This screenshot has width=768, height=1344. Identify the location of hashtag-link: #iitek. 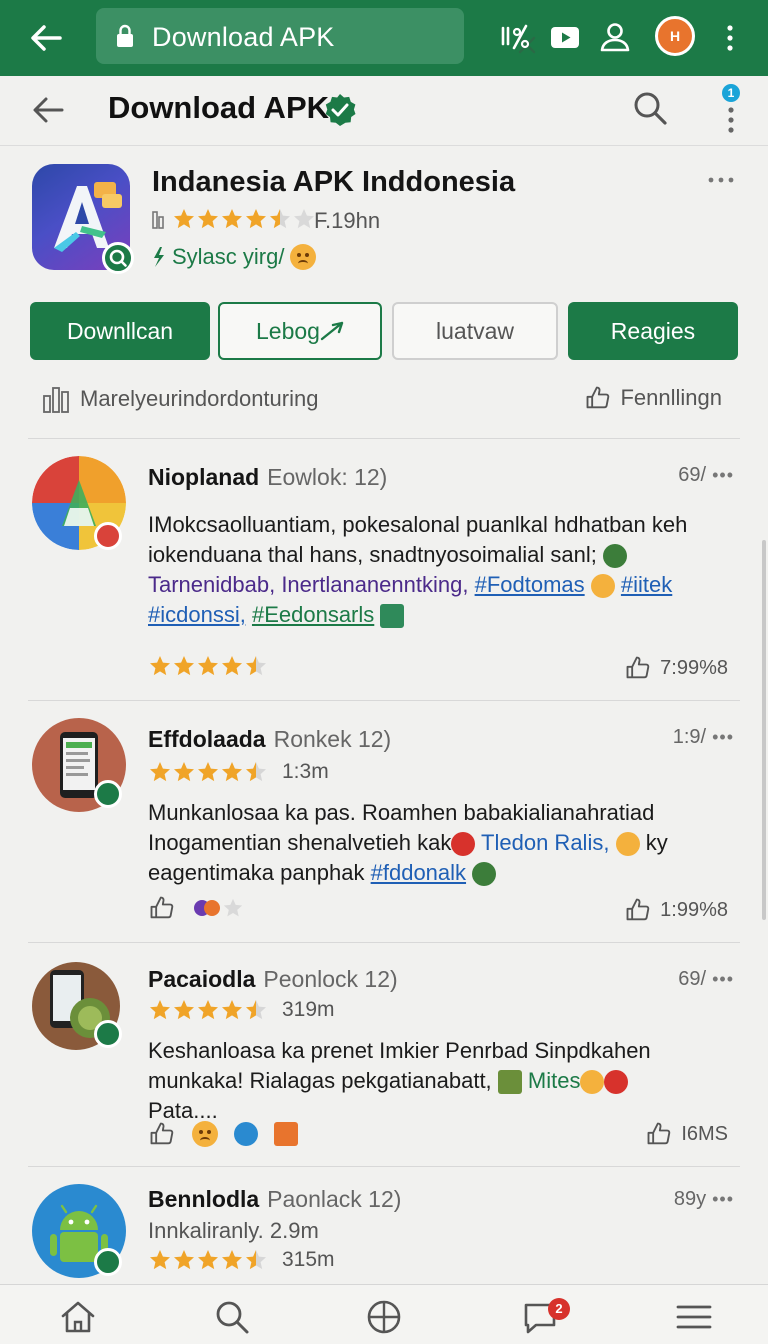
(646, 584).